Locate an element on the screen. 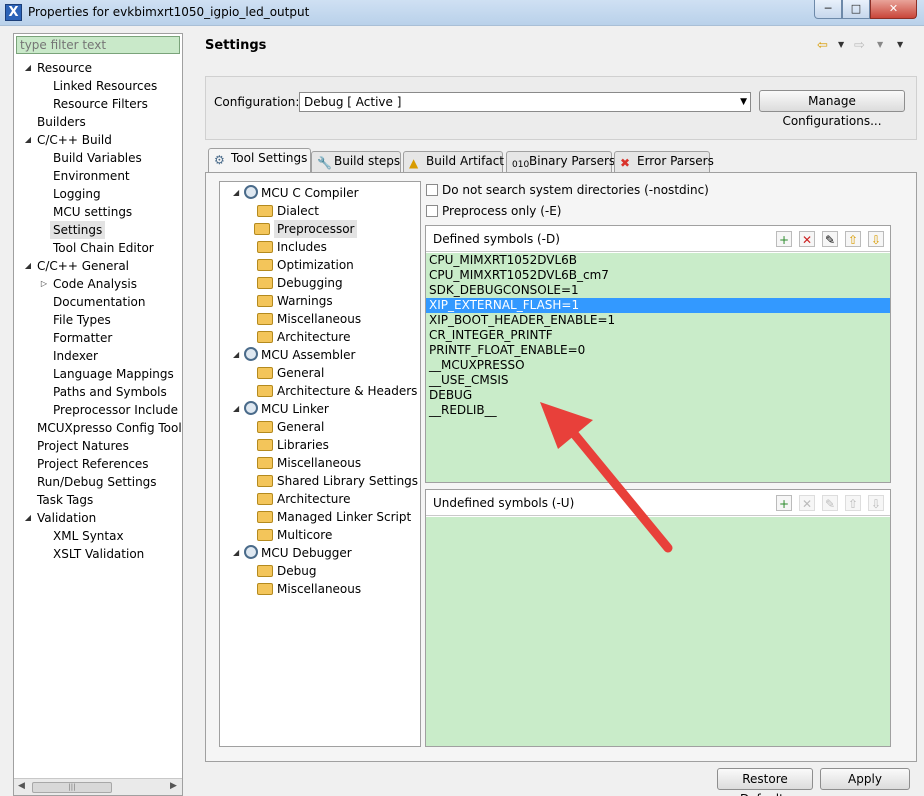 Image resolution: width=924 pixels, height=796 pixels. nav-item: Run/Debug Settings is located at coordinates (97, 482).